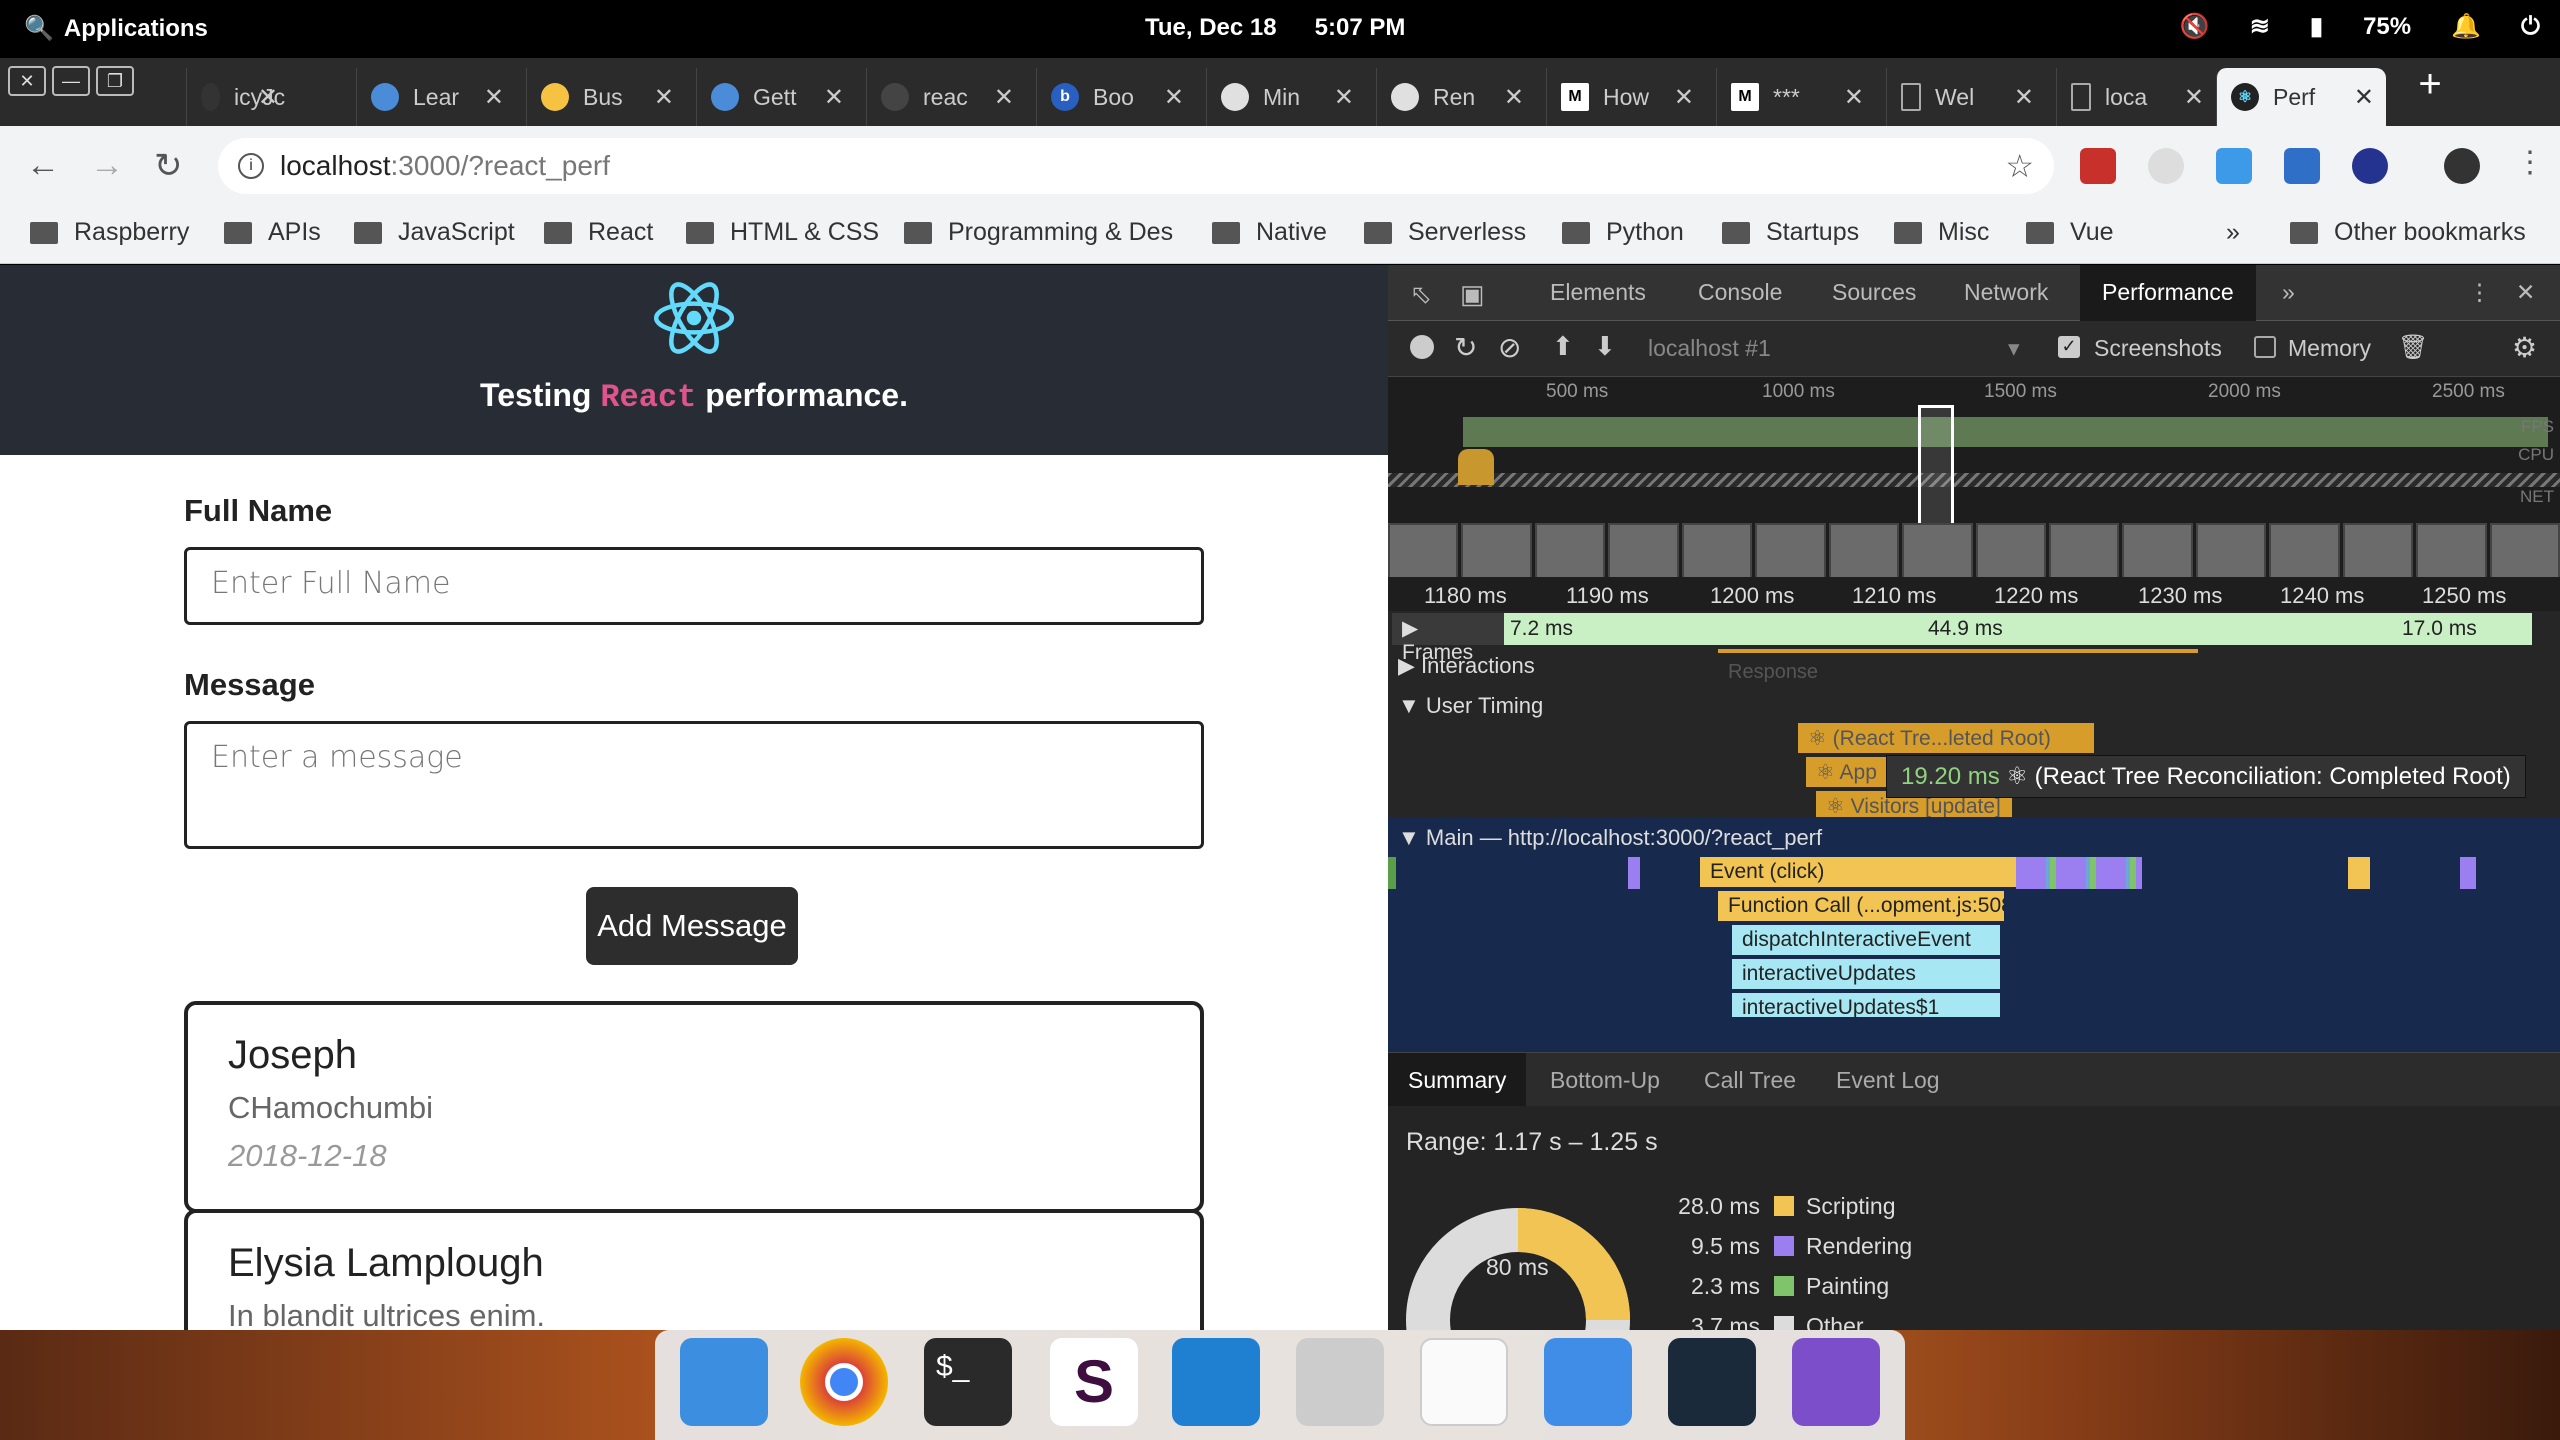  Describe the element at coordinates (2408, 232) in the screenshot. I see `other-bookmarks: Other bookmarks` at that location.